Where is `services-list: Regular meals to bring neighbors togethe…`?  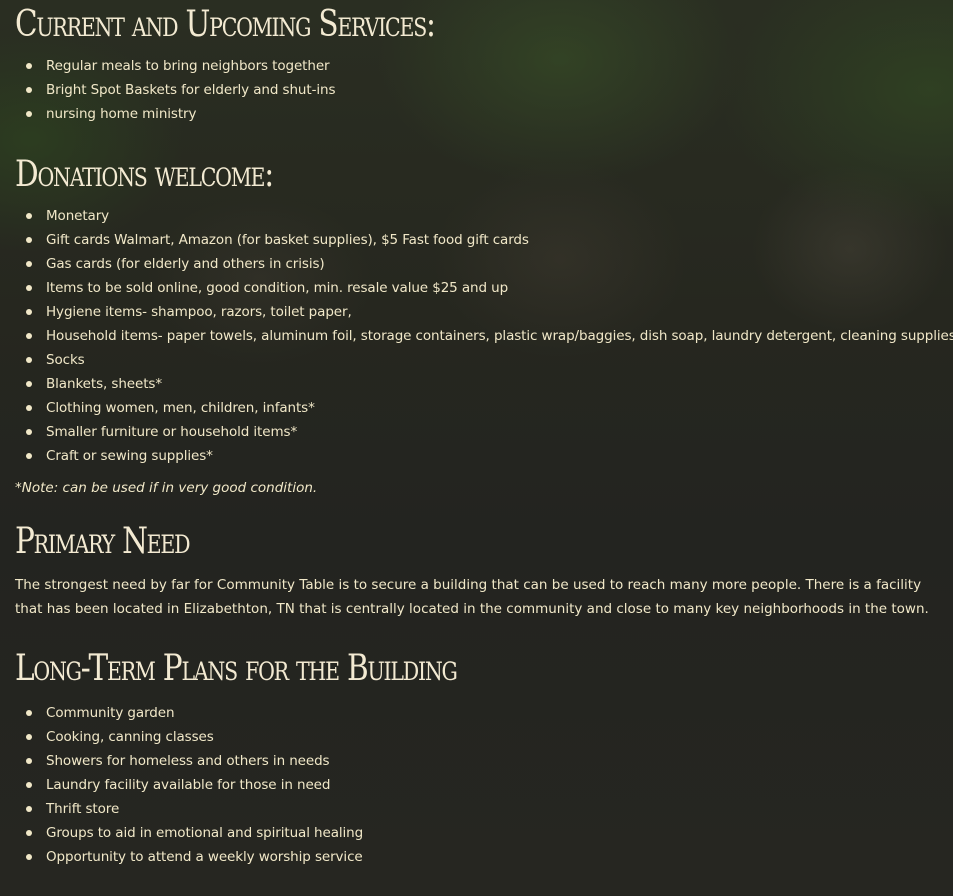 services-list: Regular meals to bring neighbors togethe… is located at coordinates (476, 90).